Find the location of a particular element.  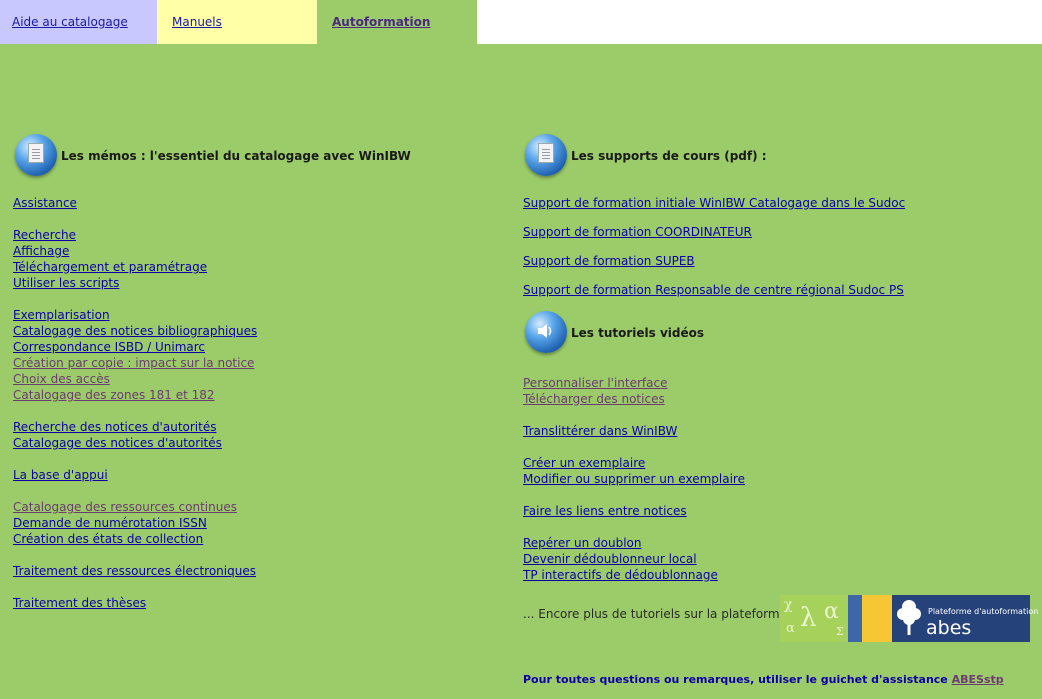

banner-platform-label: Plateforme d'autoformation is located at coordinates (983, 611).